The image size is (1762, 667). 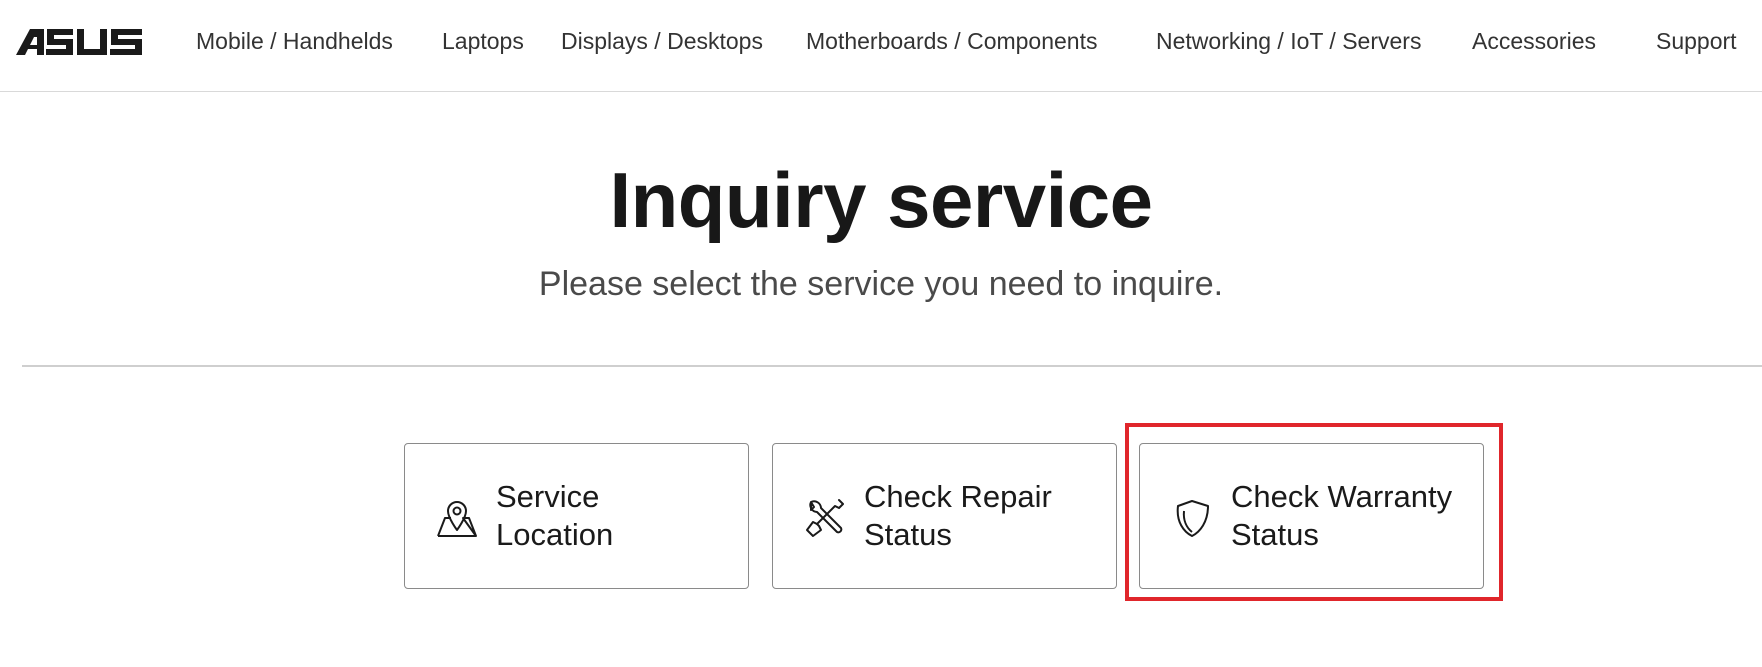 I want to click on nav-networking-iot-servers: Networking / IoT / Servers, so click(x=1288, y=41).